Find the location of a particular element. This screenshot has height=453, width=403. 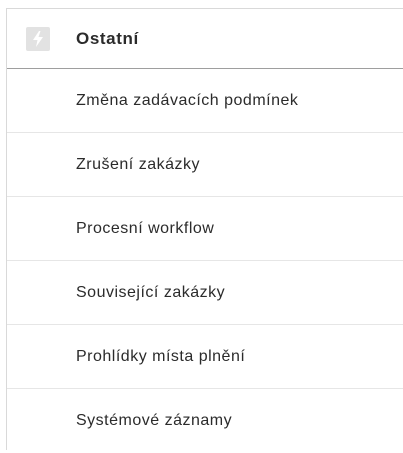

menu-item-zmena-zadavacich-podminek: Změna zadávacích podmínek is located at coordinates (205, 101).